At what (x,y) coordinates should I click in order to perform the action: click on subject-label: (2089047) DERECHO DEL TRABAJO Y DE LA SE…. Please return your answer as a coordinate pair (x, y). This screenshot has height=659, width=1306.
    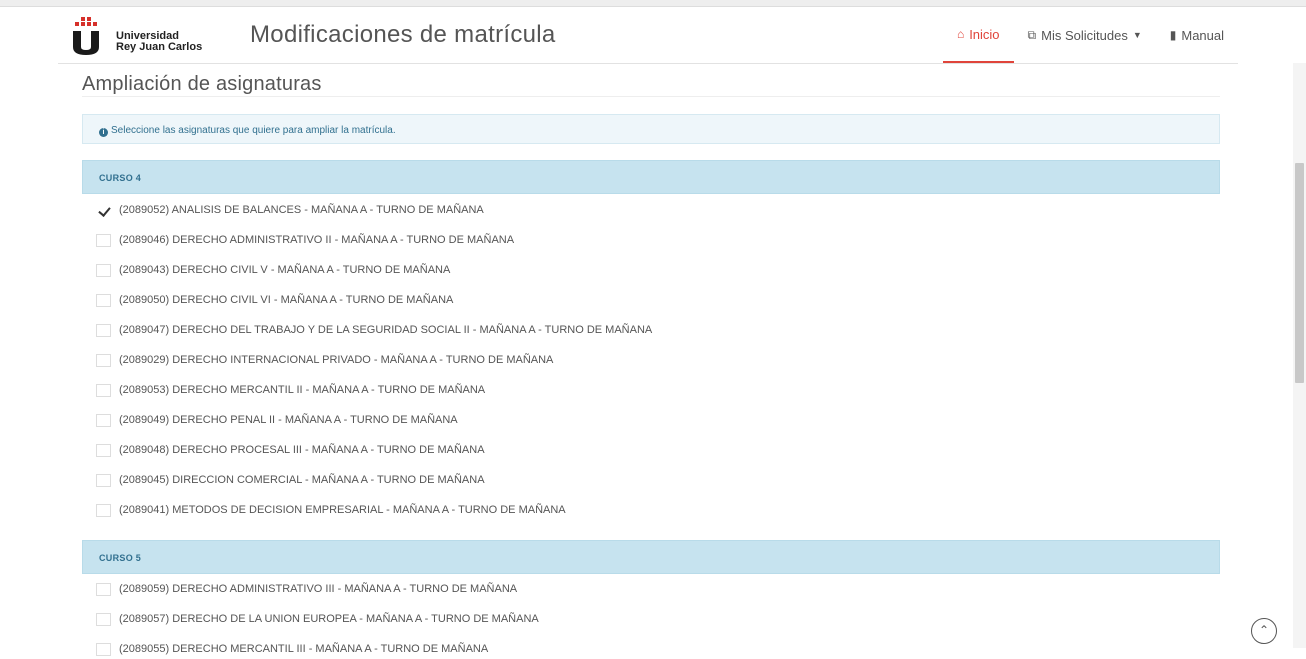
    Looking at the image, I should click on (386, 330).